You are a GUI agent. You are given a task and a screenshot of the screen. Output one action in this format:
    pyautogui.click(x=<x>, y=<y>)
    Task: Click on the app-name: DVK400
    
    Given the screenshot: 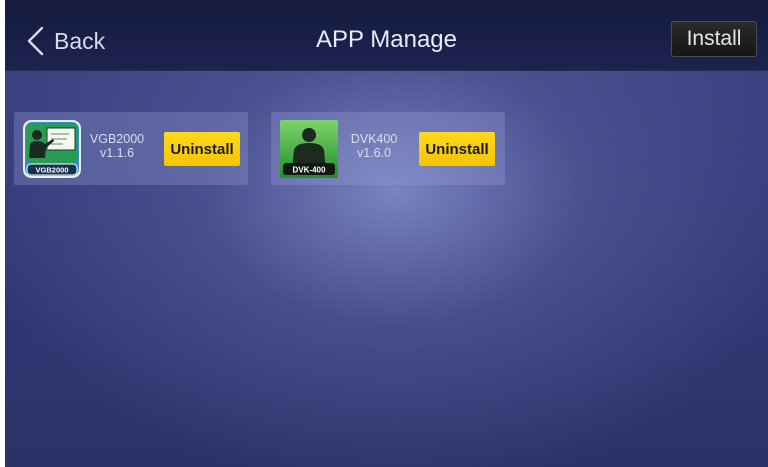 What is the action you would take?
    pyautogui.click(x=374, y=139)
    